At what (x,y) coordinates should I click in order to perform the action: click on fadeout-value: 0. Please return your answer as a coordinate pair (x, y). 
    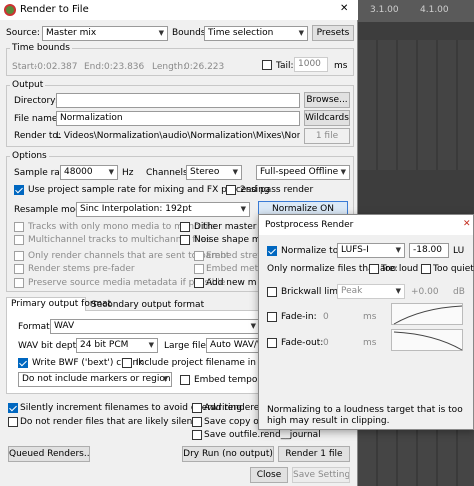
    Looking at the image, I should click on (326, 343).